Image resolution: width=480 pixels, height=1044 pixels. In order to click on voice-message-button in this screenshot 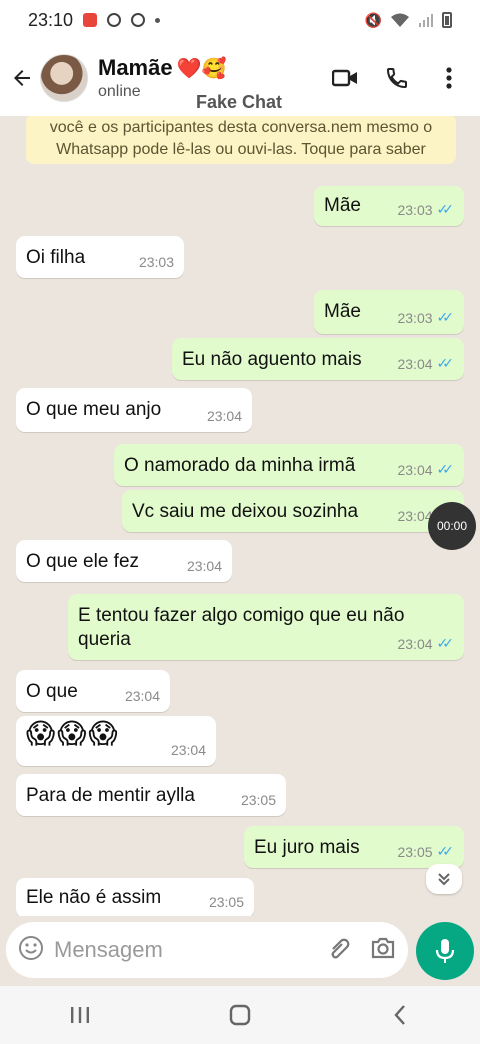, I will do `click(445, 951)`.